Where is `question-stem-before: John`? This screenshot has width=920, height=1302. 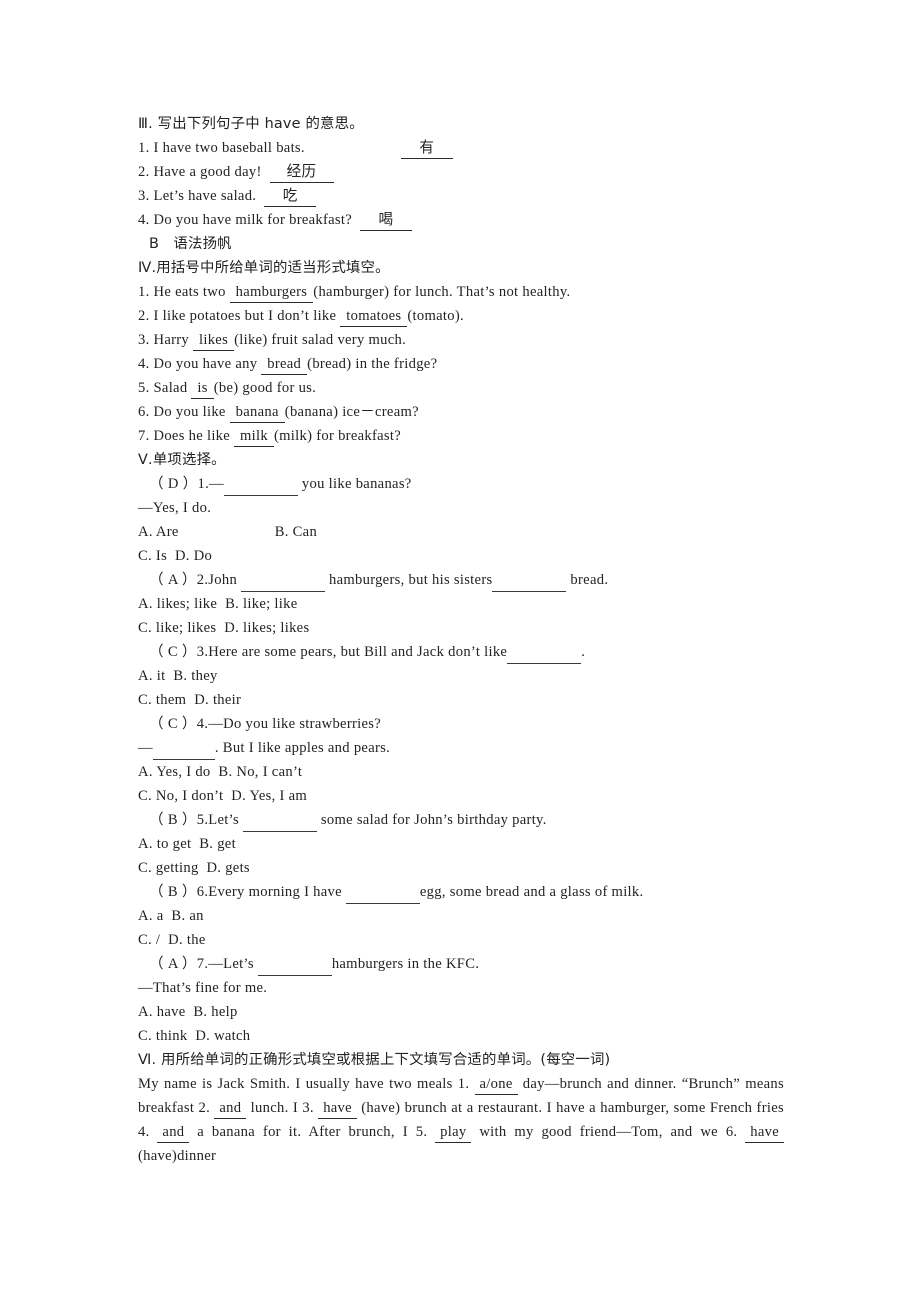
question-stem-before: John is located at coordinates (223, 580).